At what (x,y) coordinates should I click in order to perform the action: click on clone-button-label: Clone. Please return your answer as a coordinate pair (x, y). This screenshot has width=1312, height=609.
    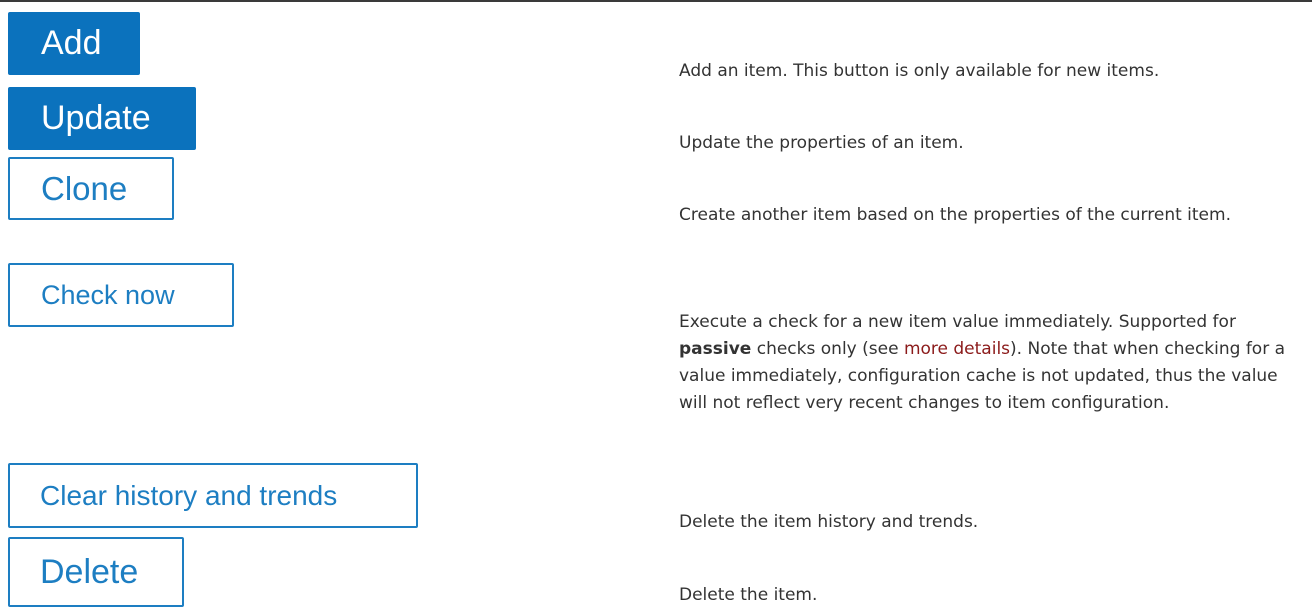
    Looking at the image, I should click on (84, 188).